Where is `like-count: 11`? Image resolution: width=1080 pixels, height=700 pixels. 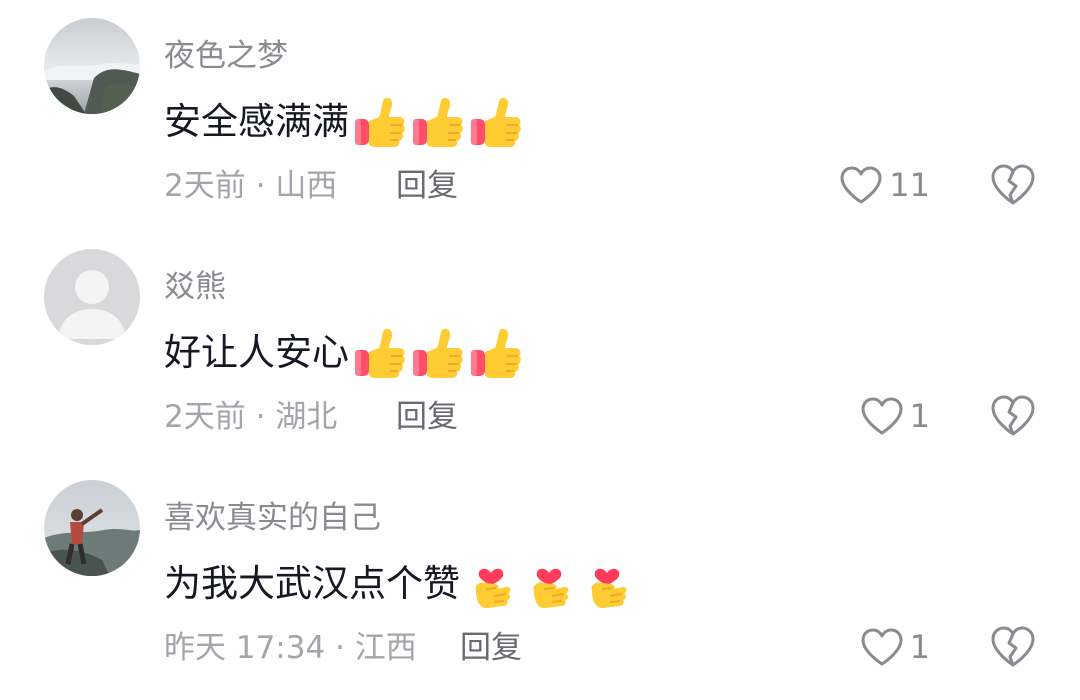
like-count: 11 is located at coordinates (909, 185).